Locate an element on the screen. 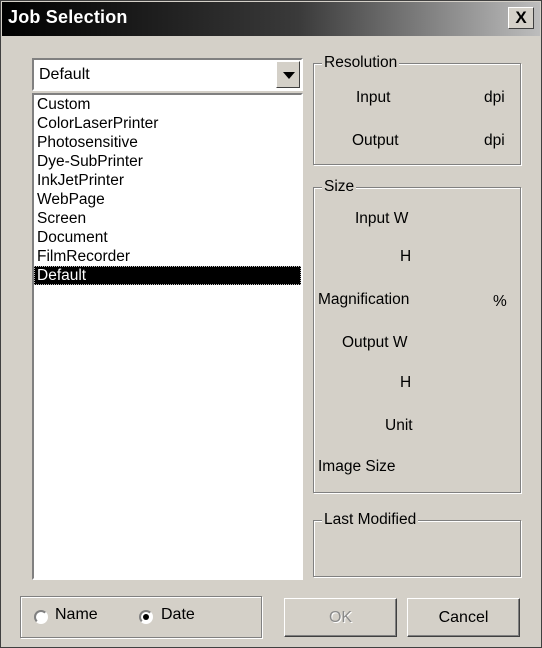 The height and width of the screenshot is (648, 542). resolution-input-unit: dpi is located at coordinates (494, 97).